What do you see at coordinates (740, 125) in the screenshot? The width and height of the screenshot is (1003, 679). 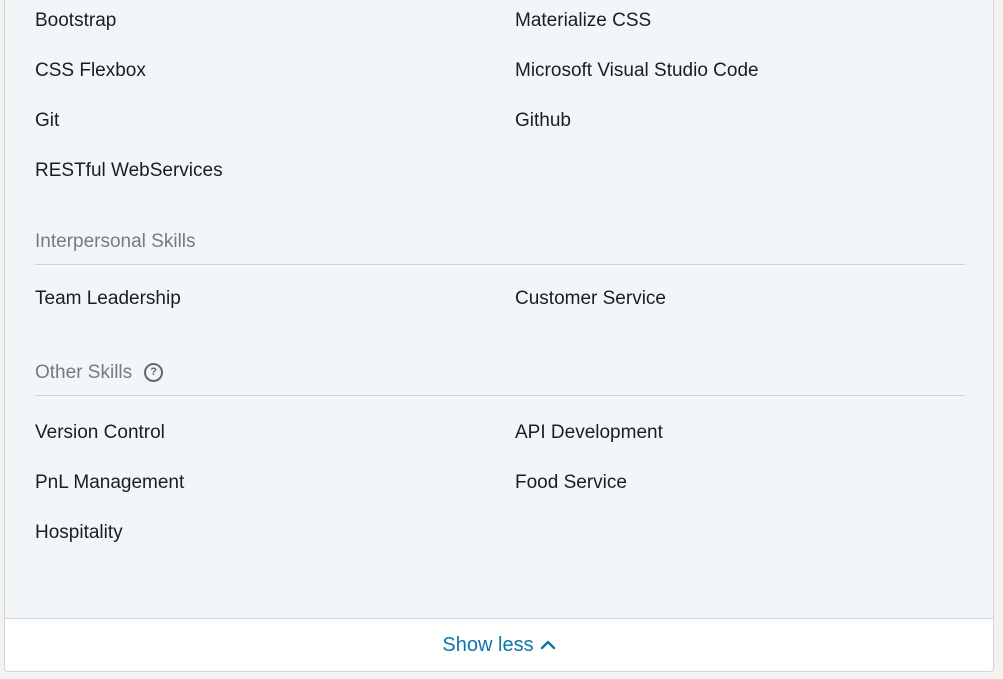 I see `skill-item: Github` at bounding box center [740, 125].